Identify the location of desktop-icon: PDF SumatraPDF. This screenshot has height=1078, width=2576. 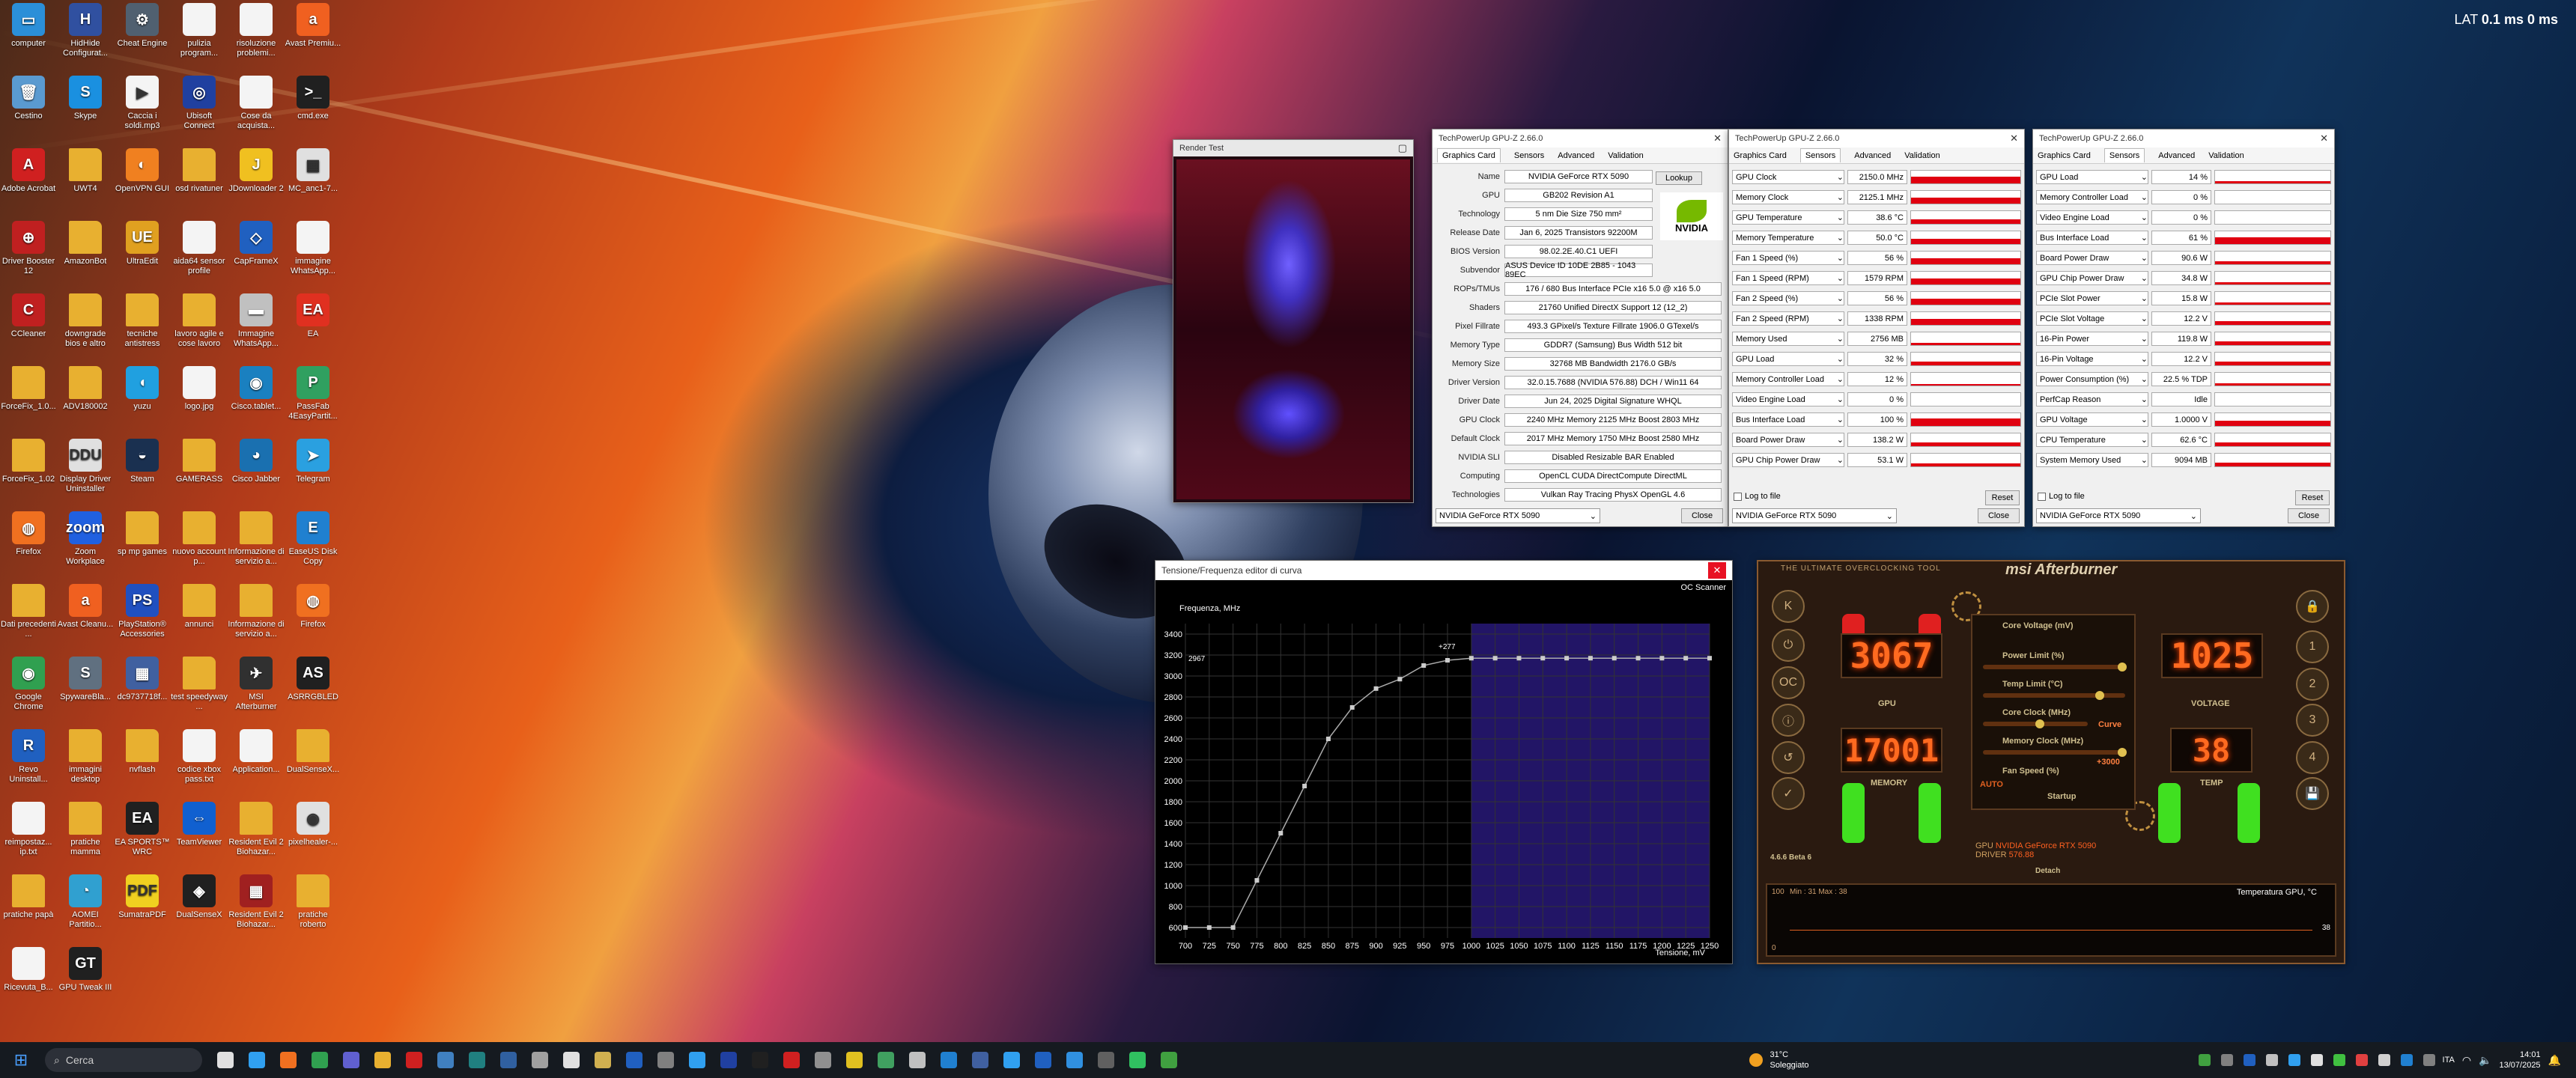
(142, 910).